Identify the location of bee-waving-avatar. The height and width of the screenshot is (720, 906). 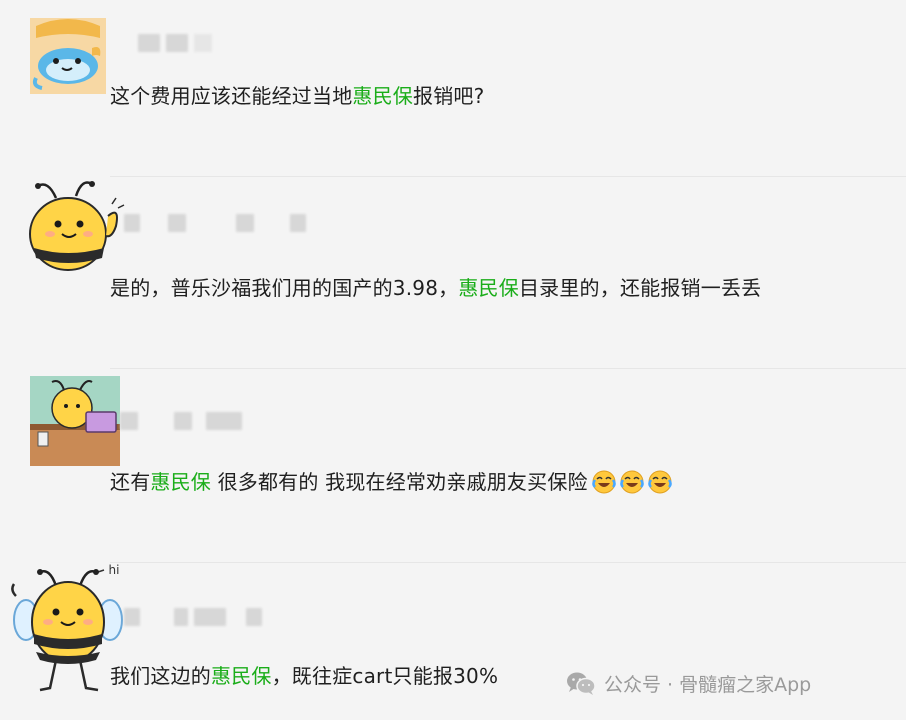
(78, 225).